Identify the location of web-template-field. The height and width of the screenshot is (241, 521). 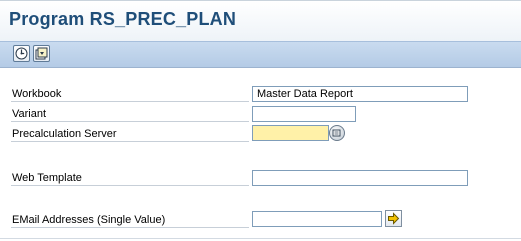
(360, 178).